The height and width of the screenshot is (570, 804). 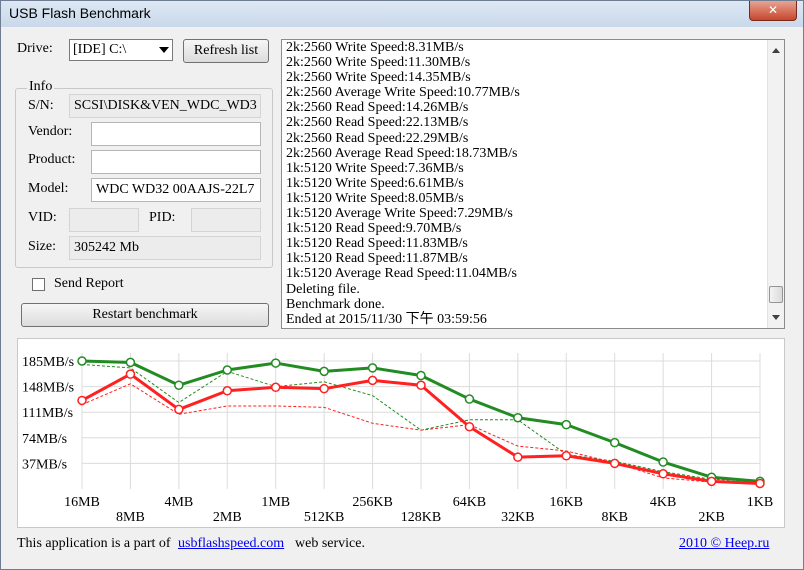 What do you see at coordinates (104, 220) in the screenshot?
I see `vid-field` at bounding box center [104, 220].